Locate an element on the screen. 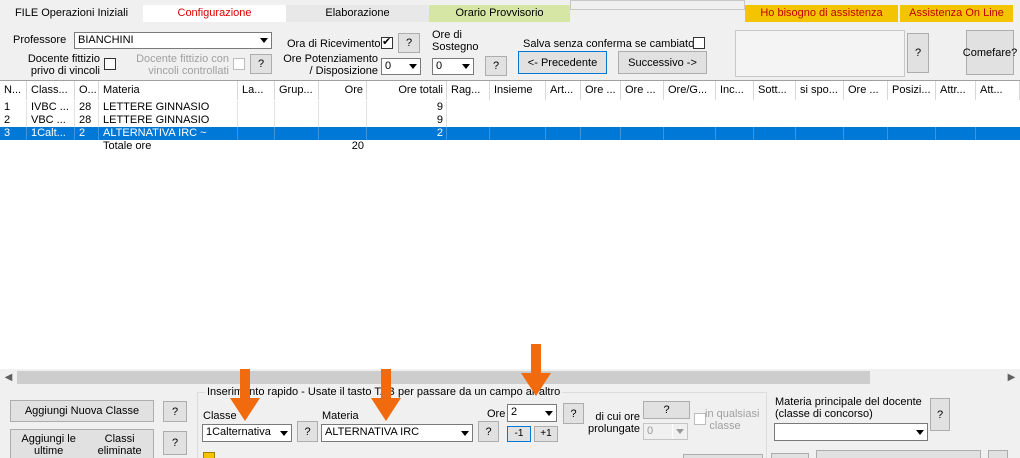 The image size is (1020, 458). precedente-button: <- Precedente is located at coordinates (562, 62).